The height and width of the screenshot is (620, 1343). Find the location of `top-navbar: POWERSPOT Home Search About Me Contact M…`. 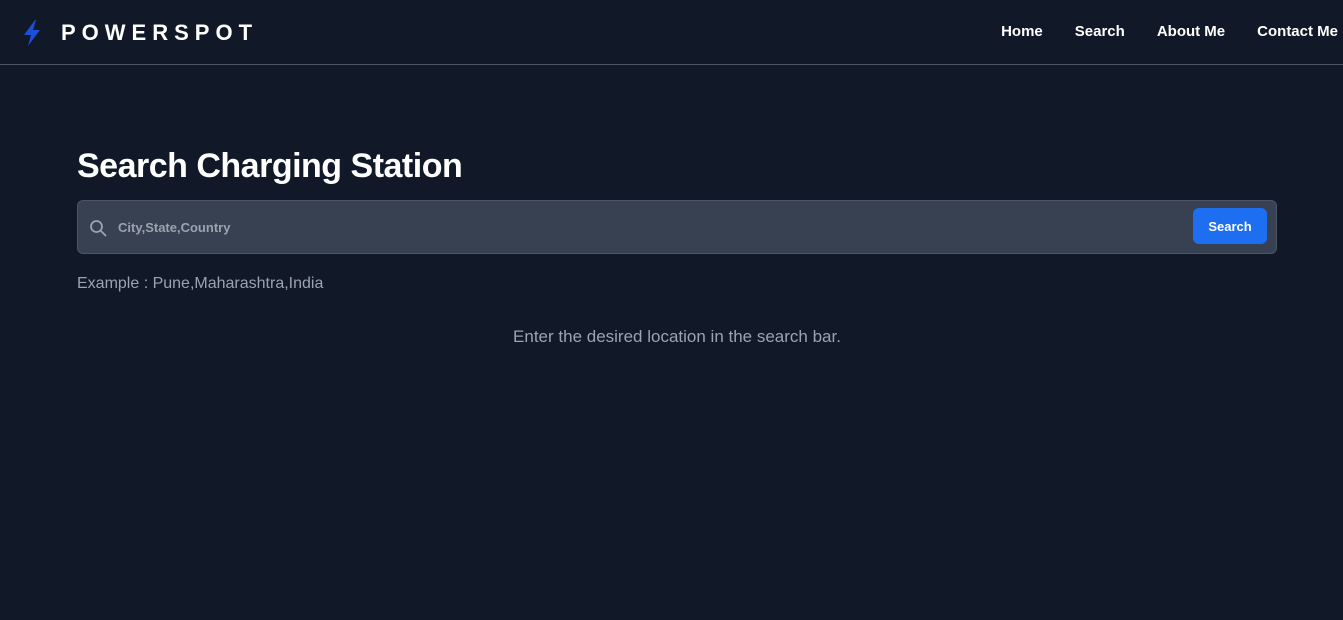

top-navbar: POWERSPOT Home Search About Me Contact M… is located at coordinates (671, 32).